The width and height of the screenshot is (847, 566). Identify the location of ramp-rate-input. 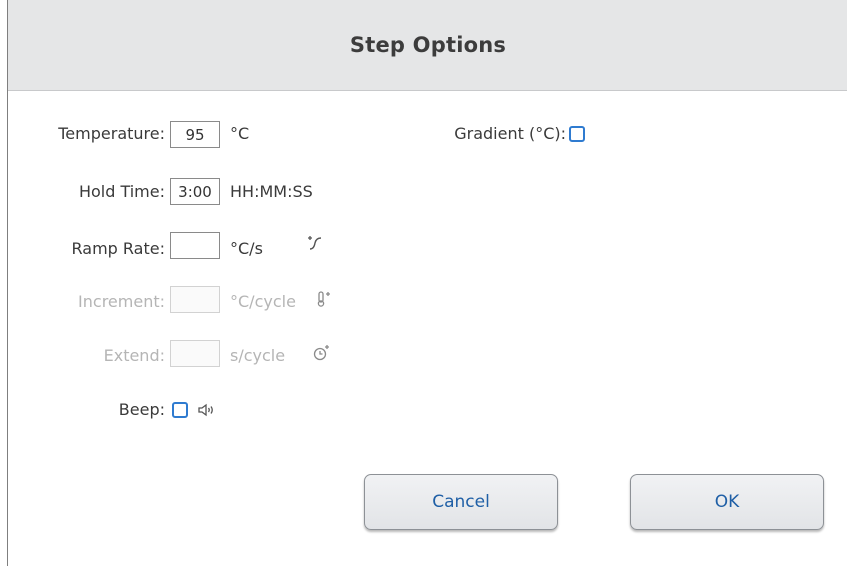
(195, 245).